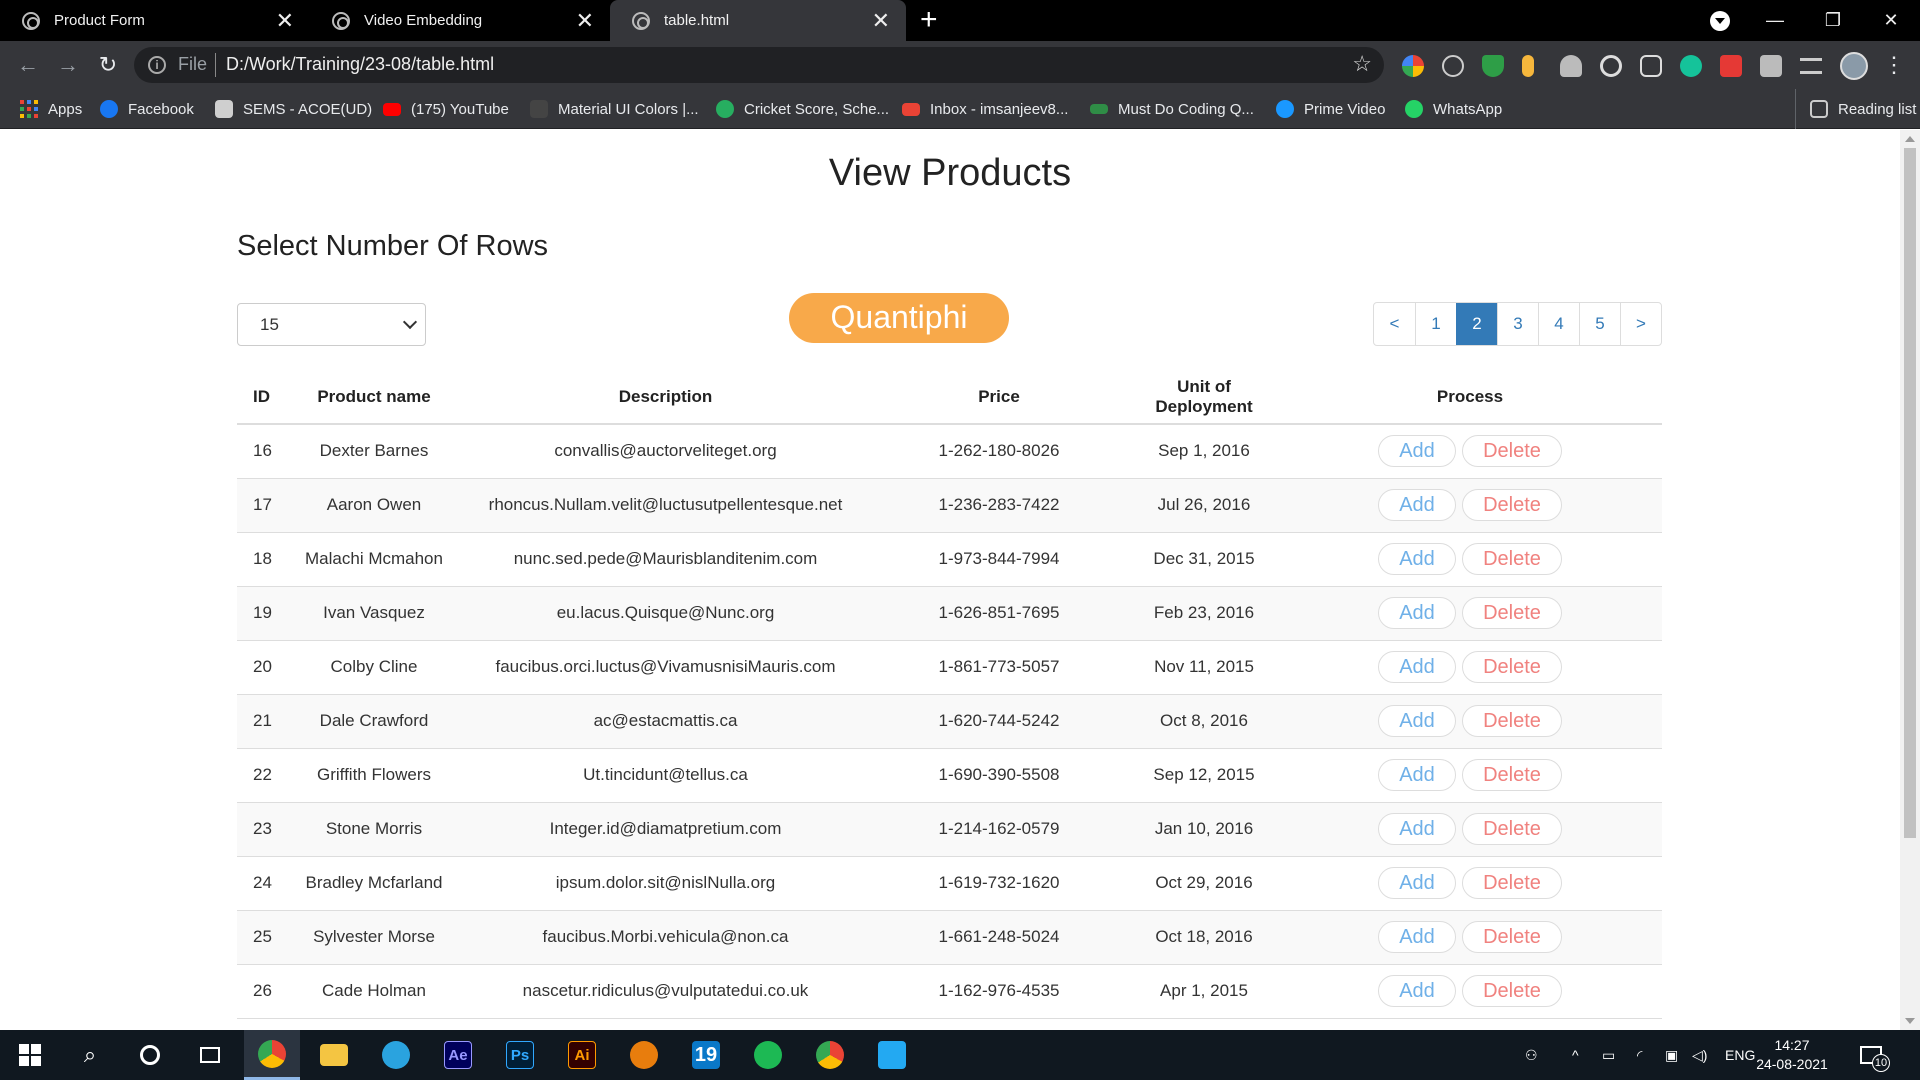 The height and width of the screenshot is (1080, 1920). Describe the element at coordinates (582, 1055) in the screenshot. I see `illustrator-icon: Ai` at that location.